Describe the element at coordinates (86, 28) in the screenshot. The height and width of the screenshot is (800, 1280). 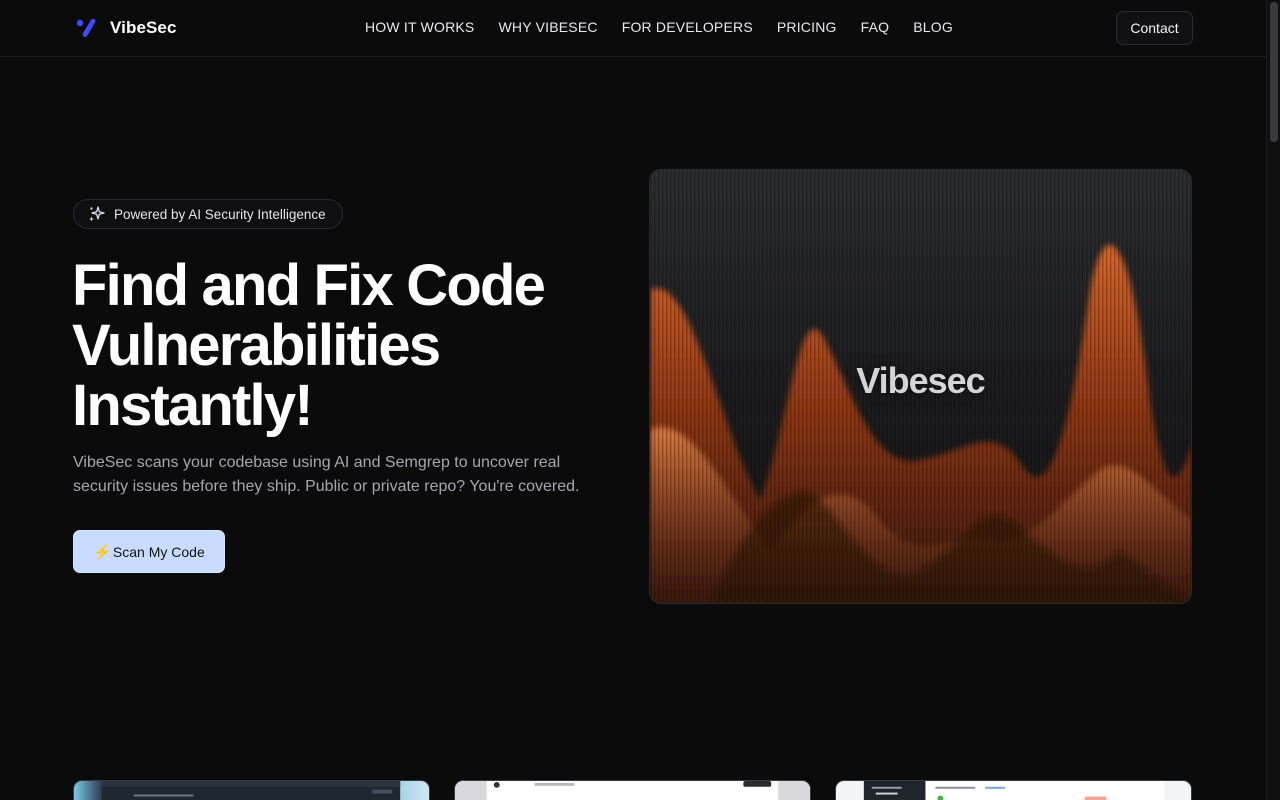
I see `vibesec-logo-icon` at that location.